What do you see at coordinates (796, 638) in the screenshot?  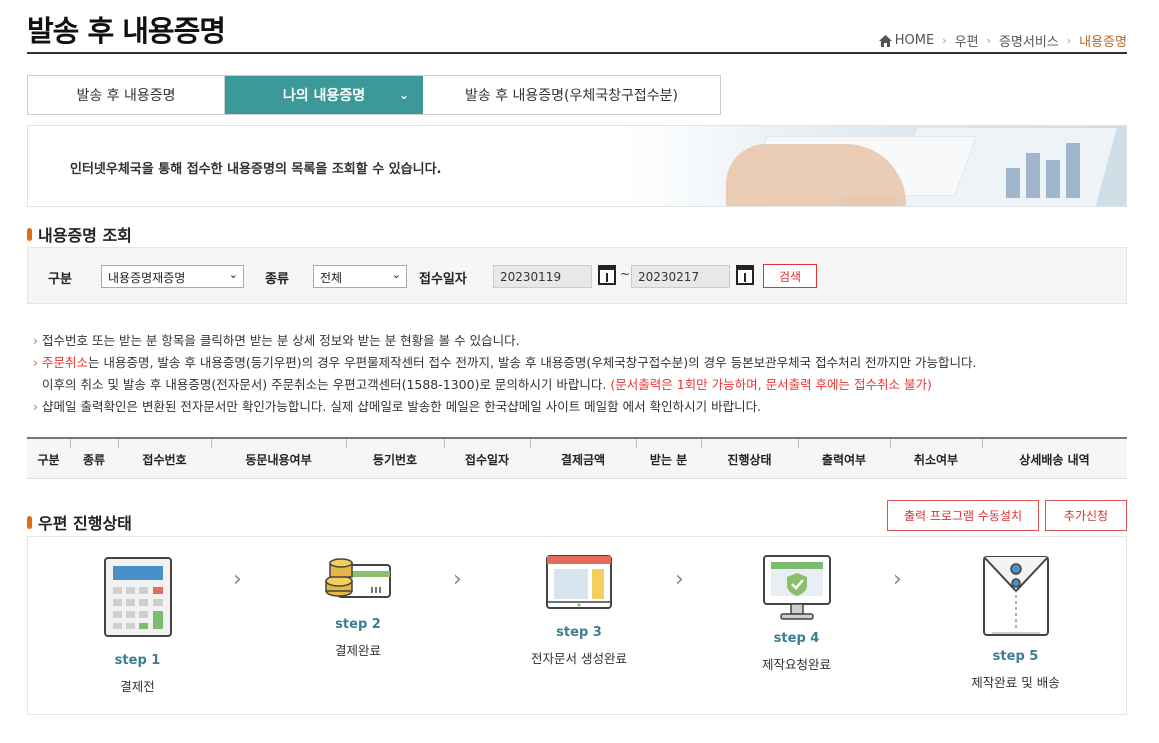 I see `step-name: step 4` at bounding box center [796, 638].